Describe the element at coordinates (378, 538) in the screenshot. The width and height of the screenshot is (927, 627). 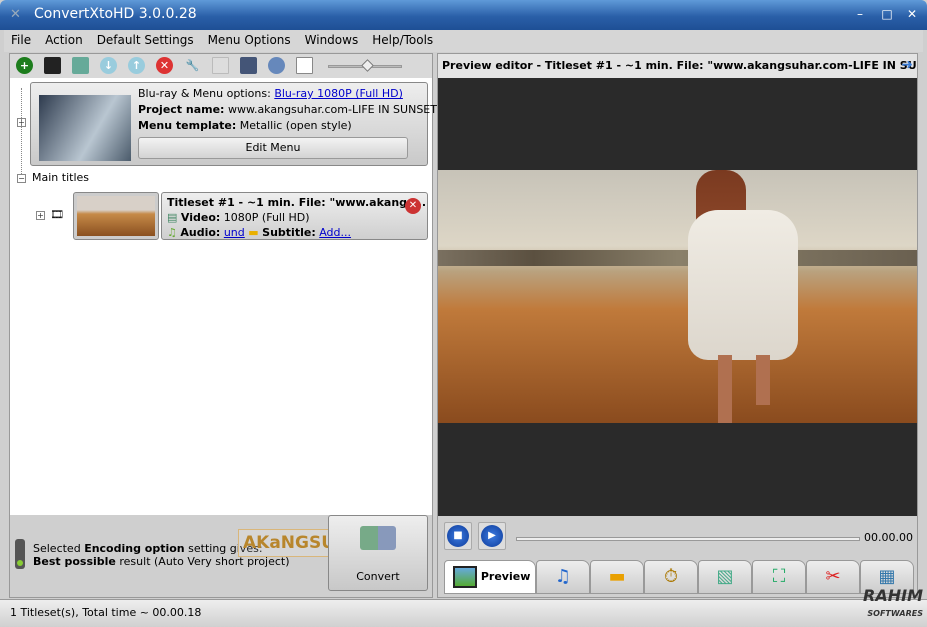
I see `convert-icon` at that location.